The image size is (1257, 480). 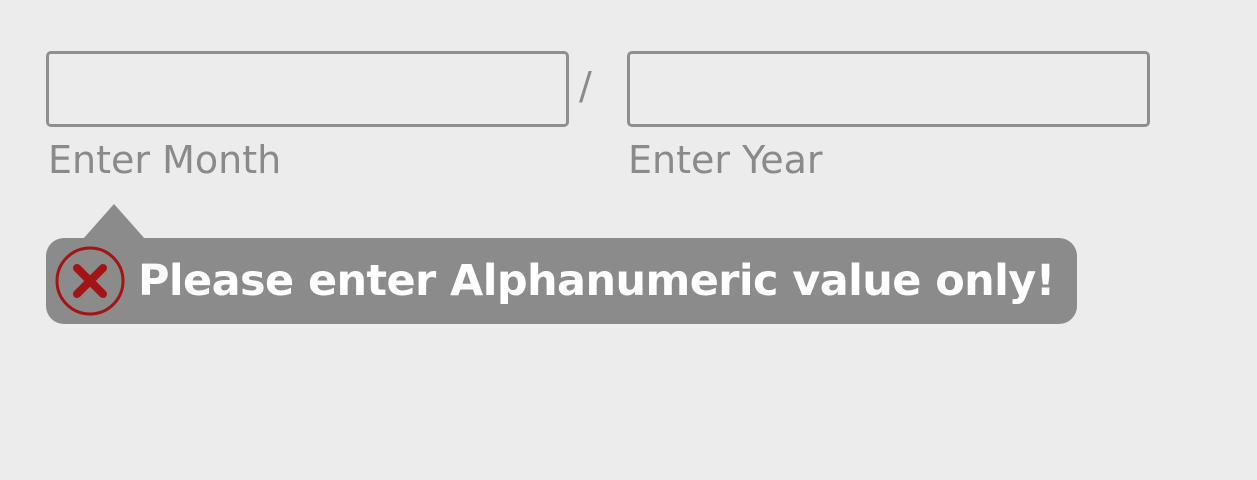 I want to click on month-field-label: Enter Month, so click(x=165, y=160).